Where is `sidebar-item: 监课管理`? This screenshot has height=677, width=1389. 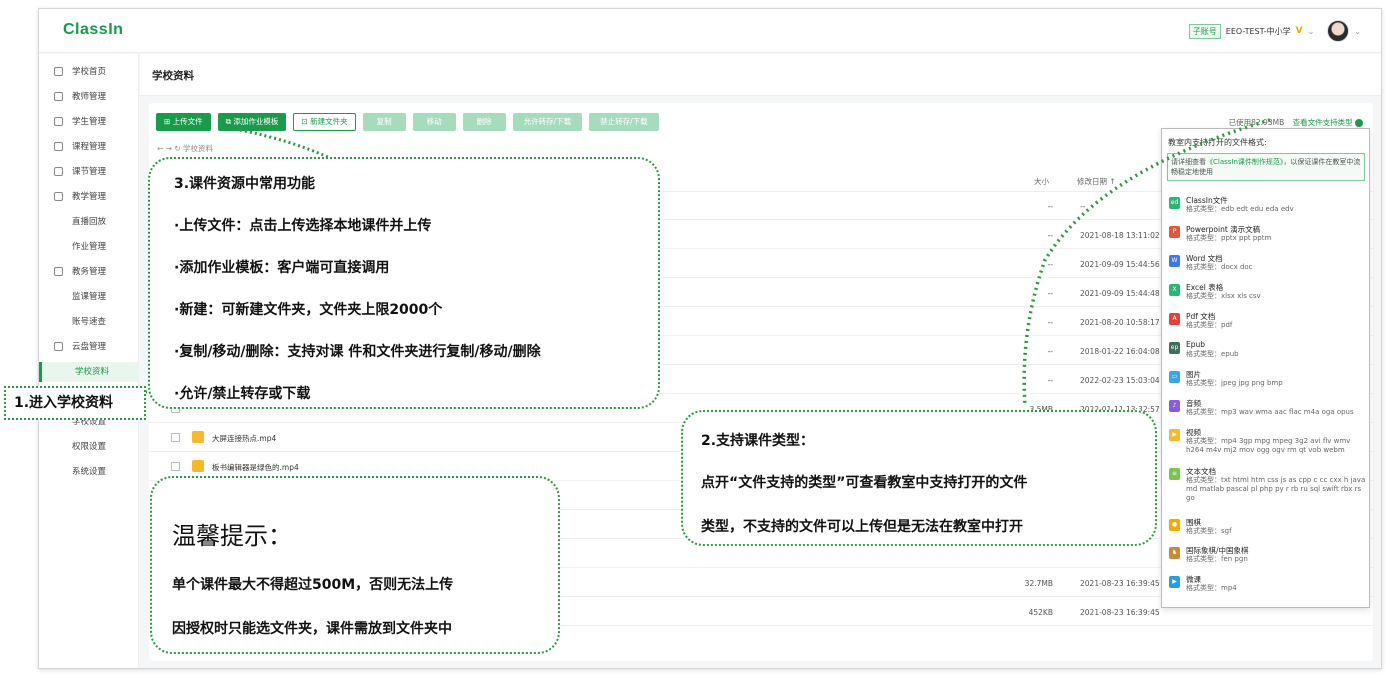 sidebar-item: 监课管理 is located at coordinates (89, 297).